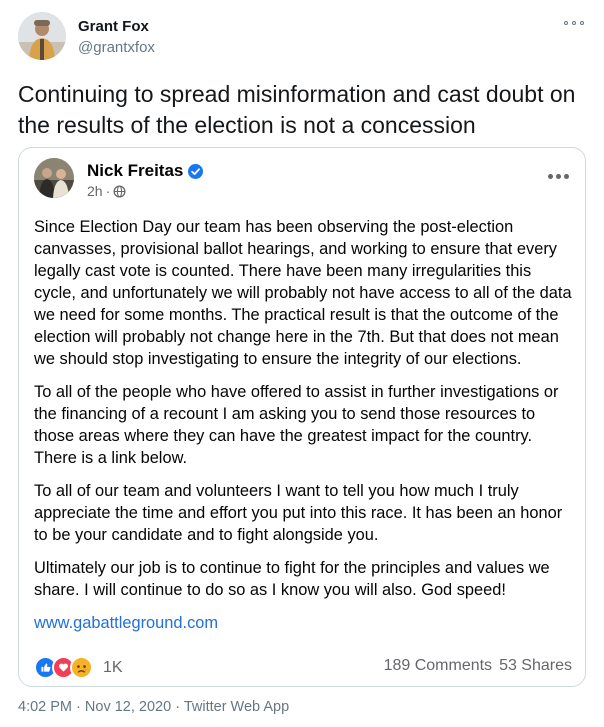  I want to click on tweet-header: Grant Fox @grantxfox, so click(303, 37).